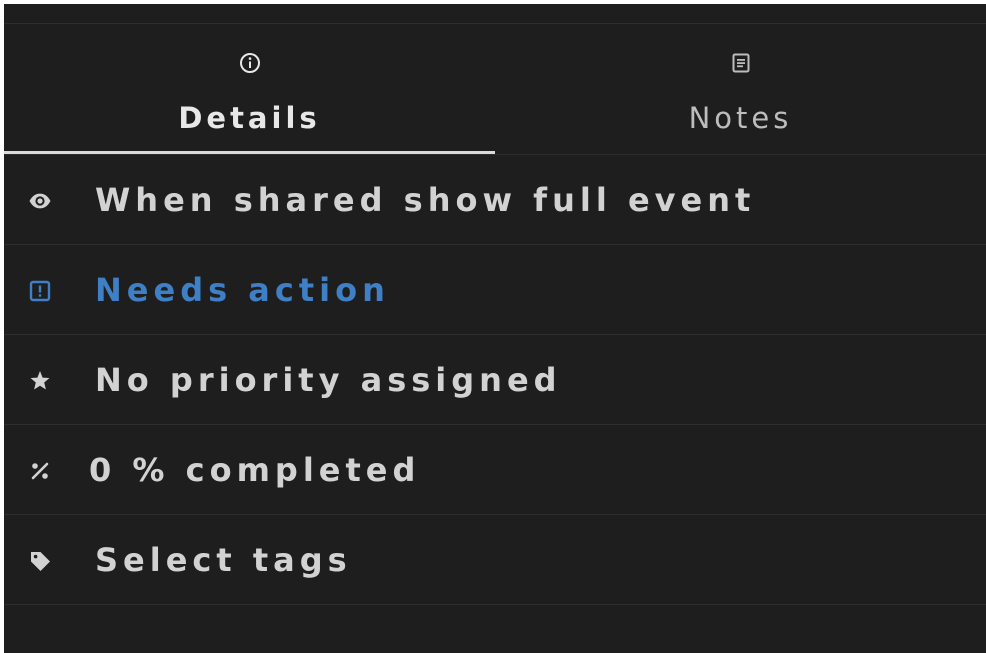 This screenshot has height=653, width=986. I want to click on progress-label: 0 % completed, so click(255, 470).